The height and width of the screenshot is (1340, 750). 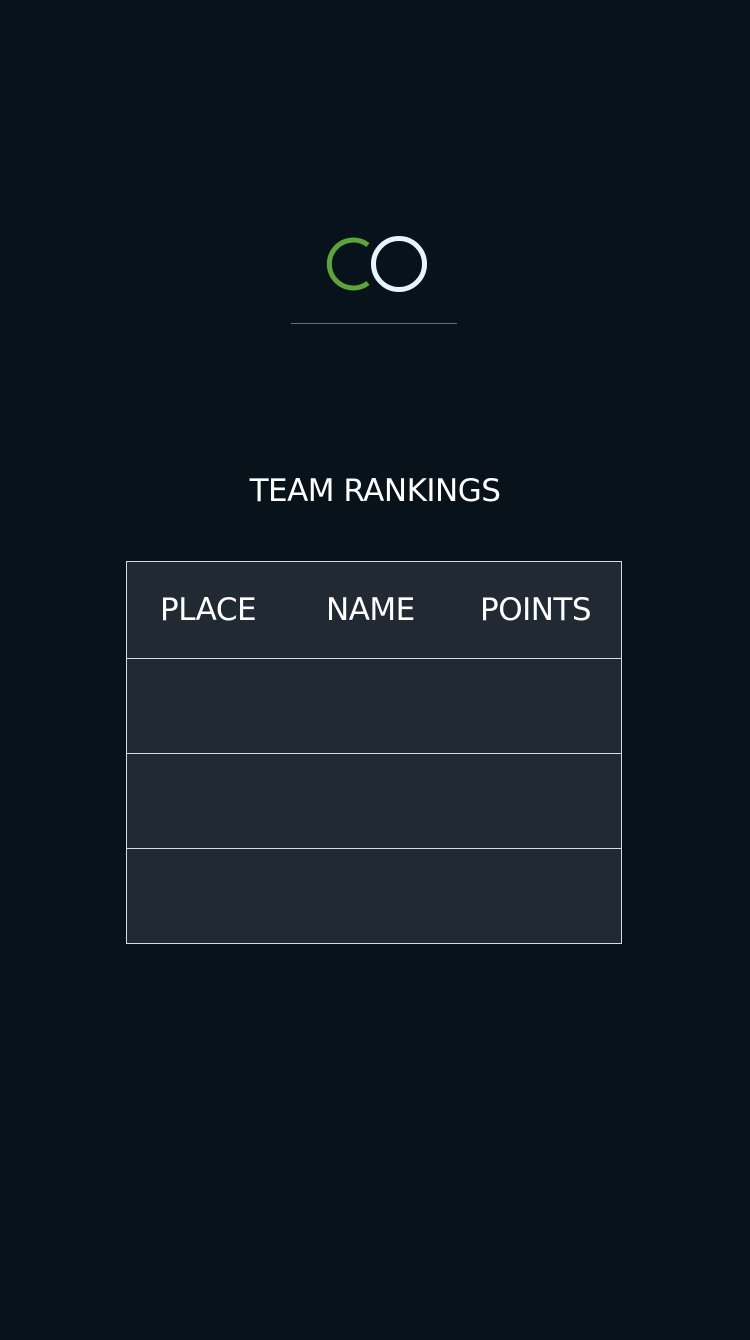 I want to click on logo-green-ring, so click(x=348, y=264).